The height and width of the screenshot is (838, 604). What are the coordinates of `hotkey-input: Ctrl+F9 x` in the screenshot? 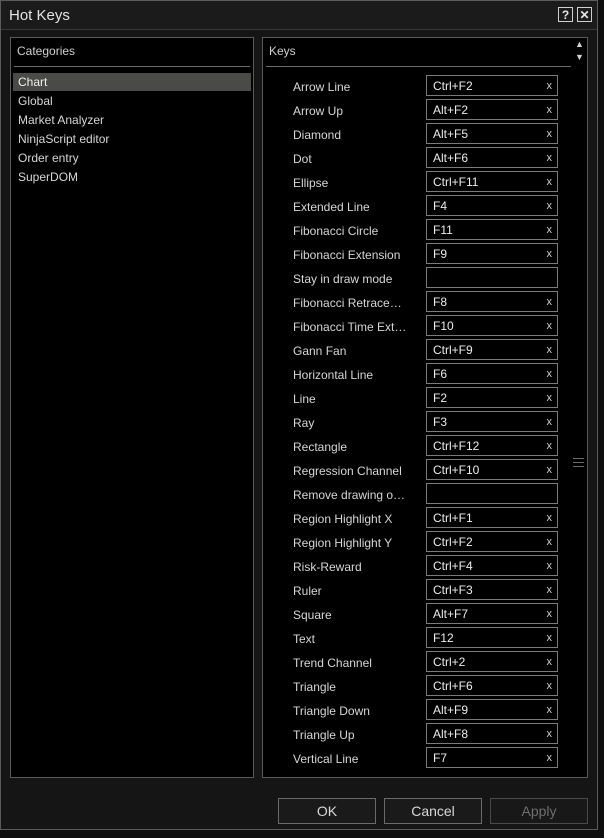 It's located at (492, 349).